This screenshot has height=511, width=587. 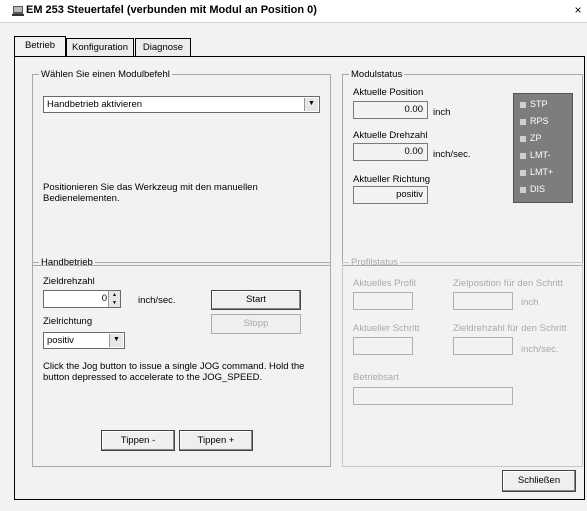 What do you see at coordinates (67, 262) in the screenshot?
I see `handbetrieb-legend: Handbetrieb` at bounding box center [67, 262].